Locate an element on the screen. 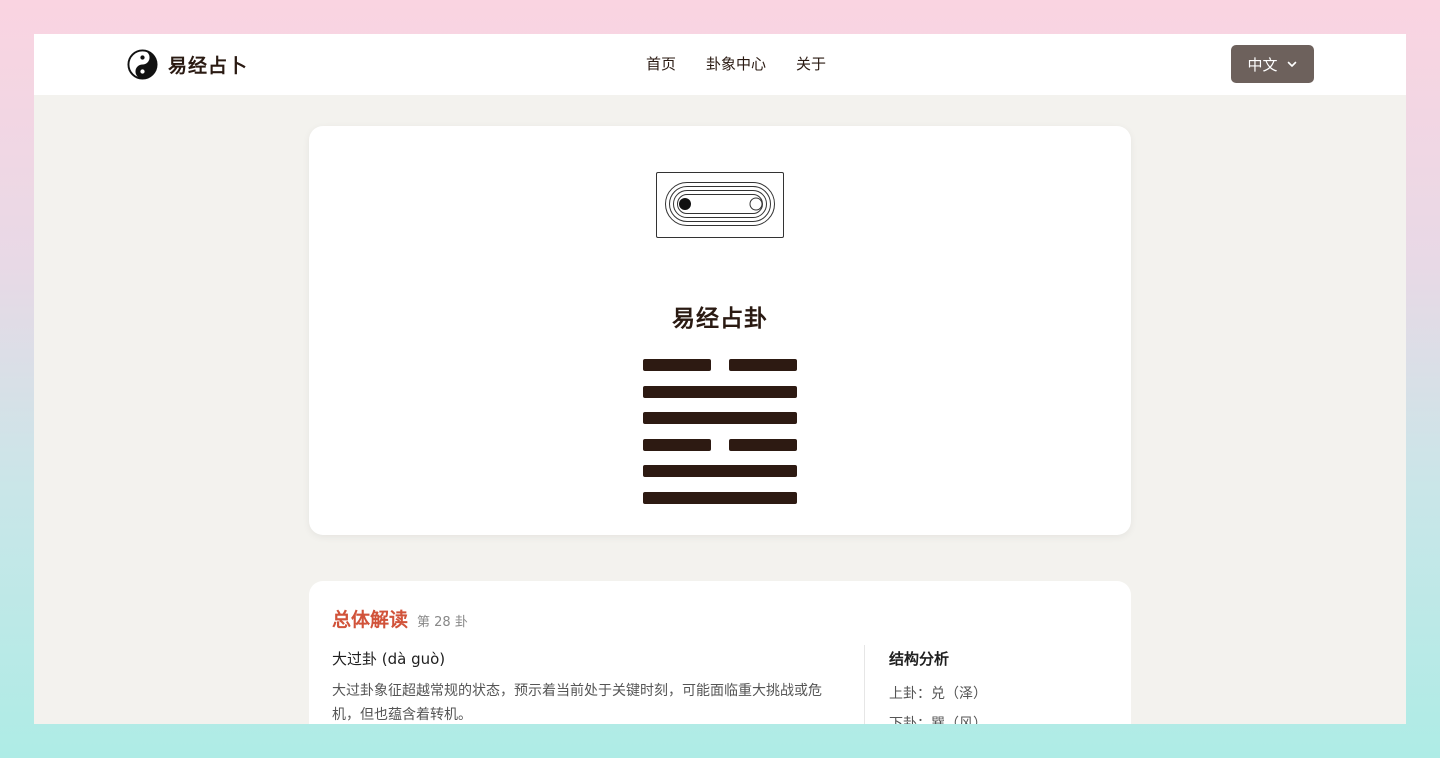 This screenshot has height=758, width=1440. yin-yang-icon is located at coordinates (142, 64).